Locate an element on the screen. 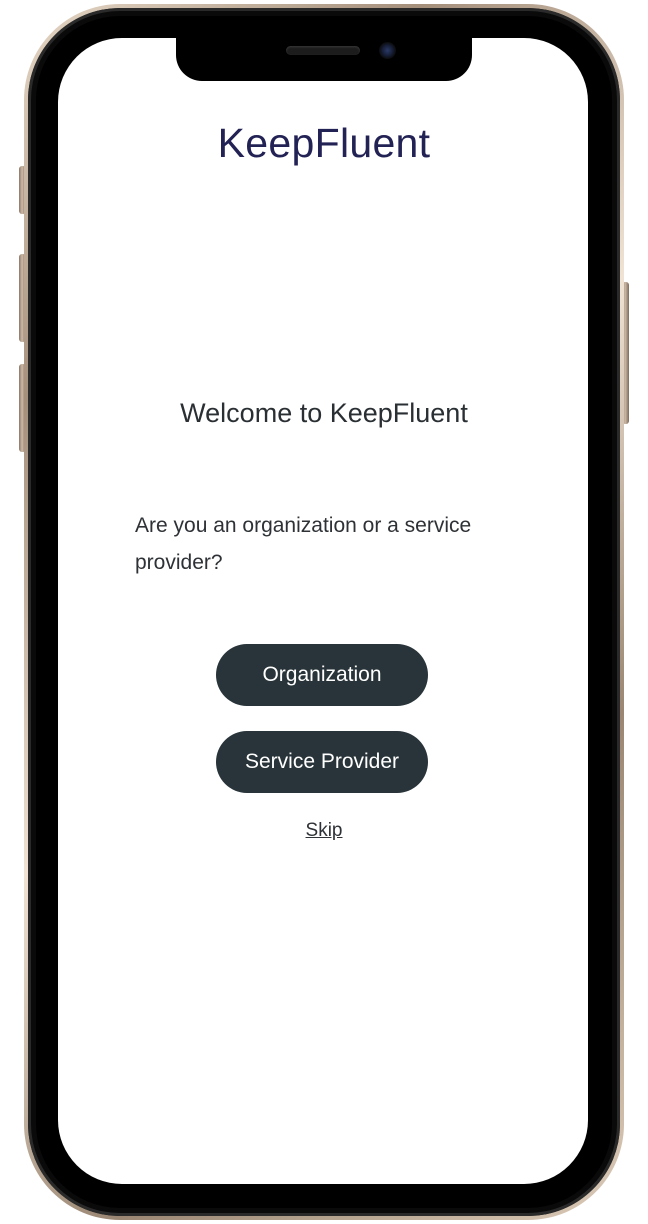 This screenshot has width=648, height=1224. welcome-heading: Welcome to KeepFluent is located at coordinates (324, 413).